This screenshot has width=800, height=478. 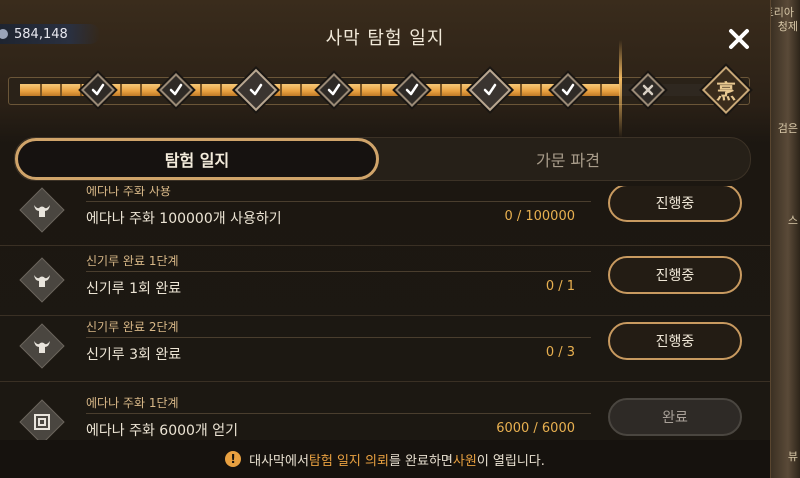 What do you see at coordinates (560, 352) in the screenshot?
I see `quest-progress: 0 / 3` at bounding box center [560, 352].